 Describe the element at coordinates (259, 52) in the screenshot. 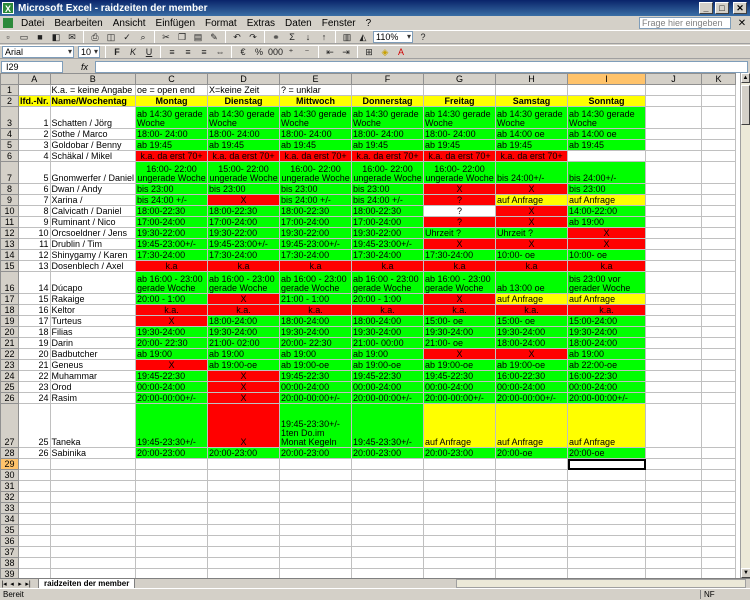

I see `percent-icon: %` at that location.